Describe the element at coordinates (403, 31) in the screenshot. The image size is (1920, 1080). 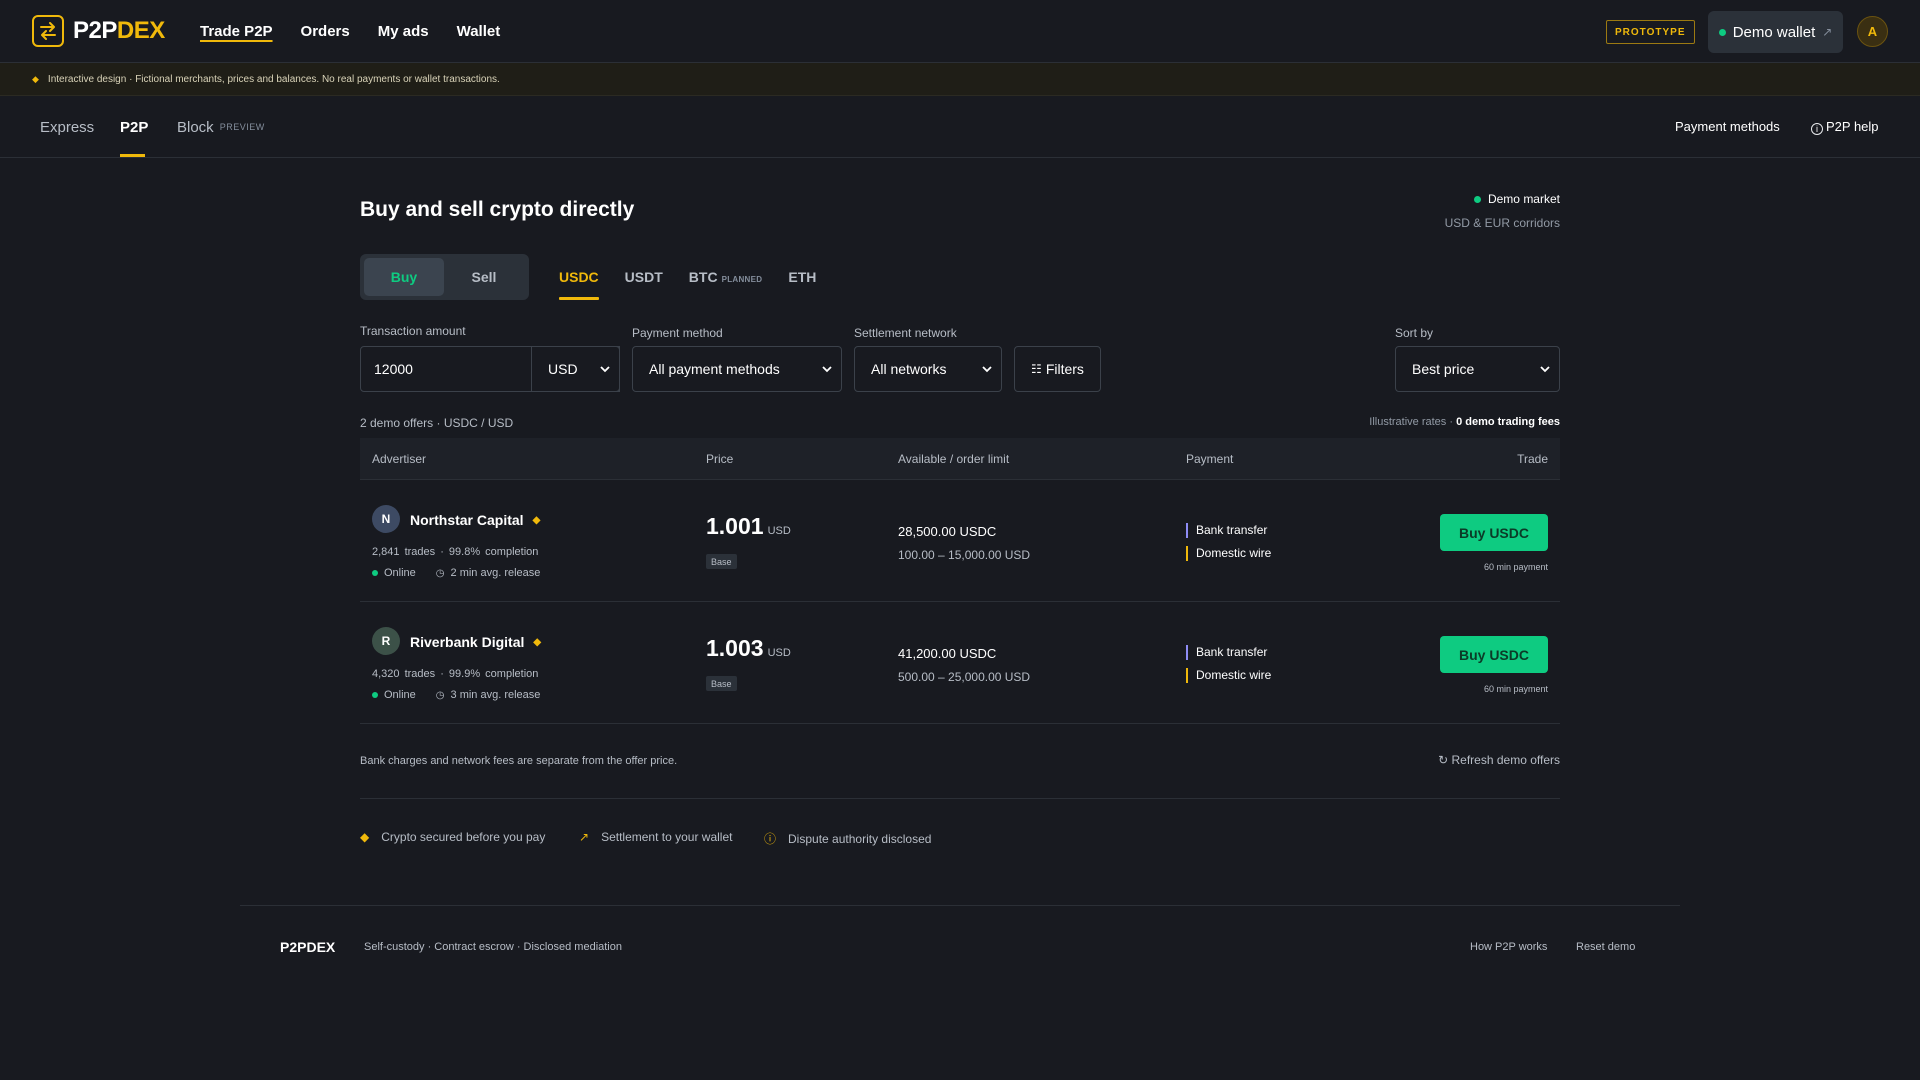
I see `nav-my-ads: My ads` at that location.